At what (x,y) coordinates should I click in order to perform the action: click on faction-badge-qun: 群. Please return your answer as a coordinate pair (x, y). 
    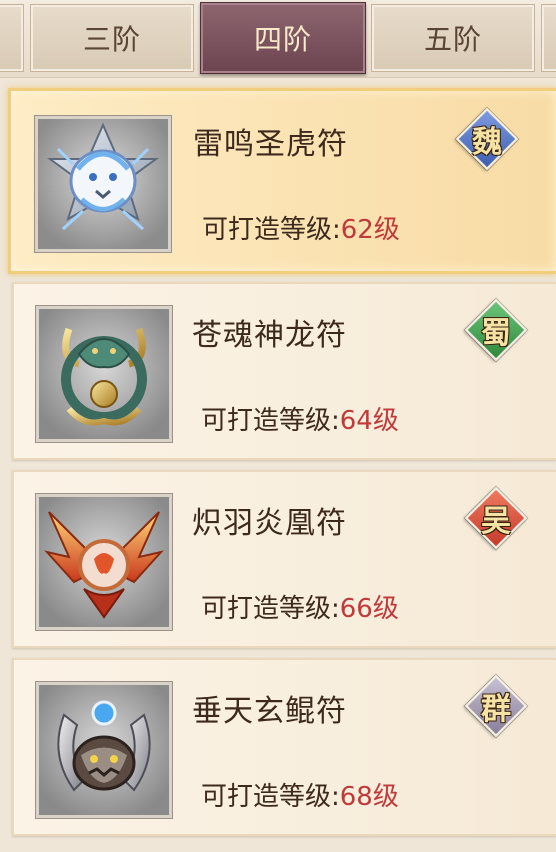
    Looking at the image, I should click on (496, 706).